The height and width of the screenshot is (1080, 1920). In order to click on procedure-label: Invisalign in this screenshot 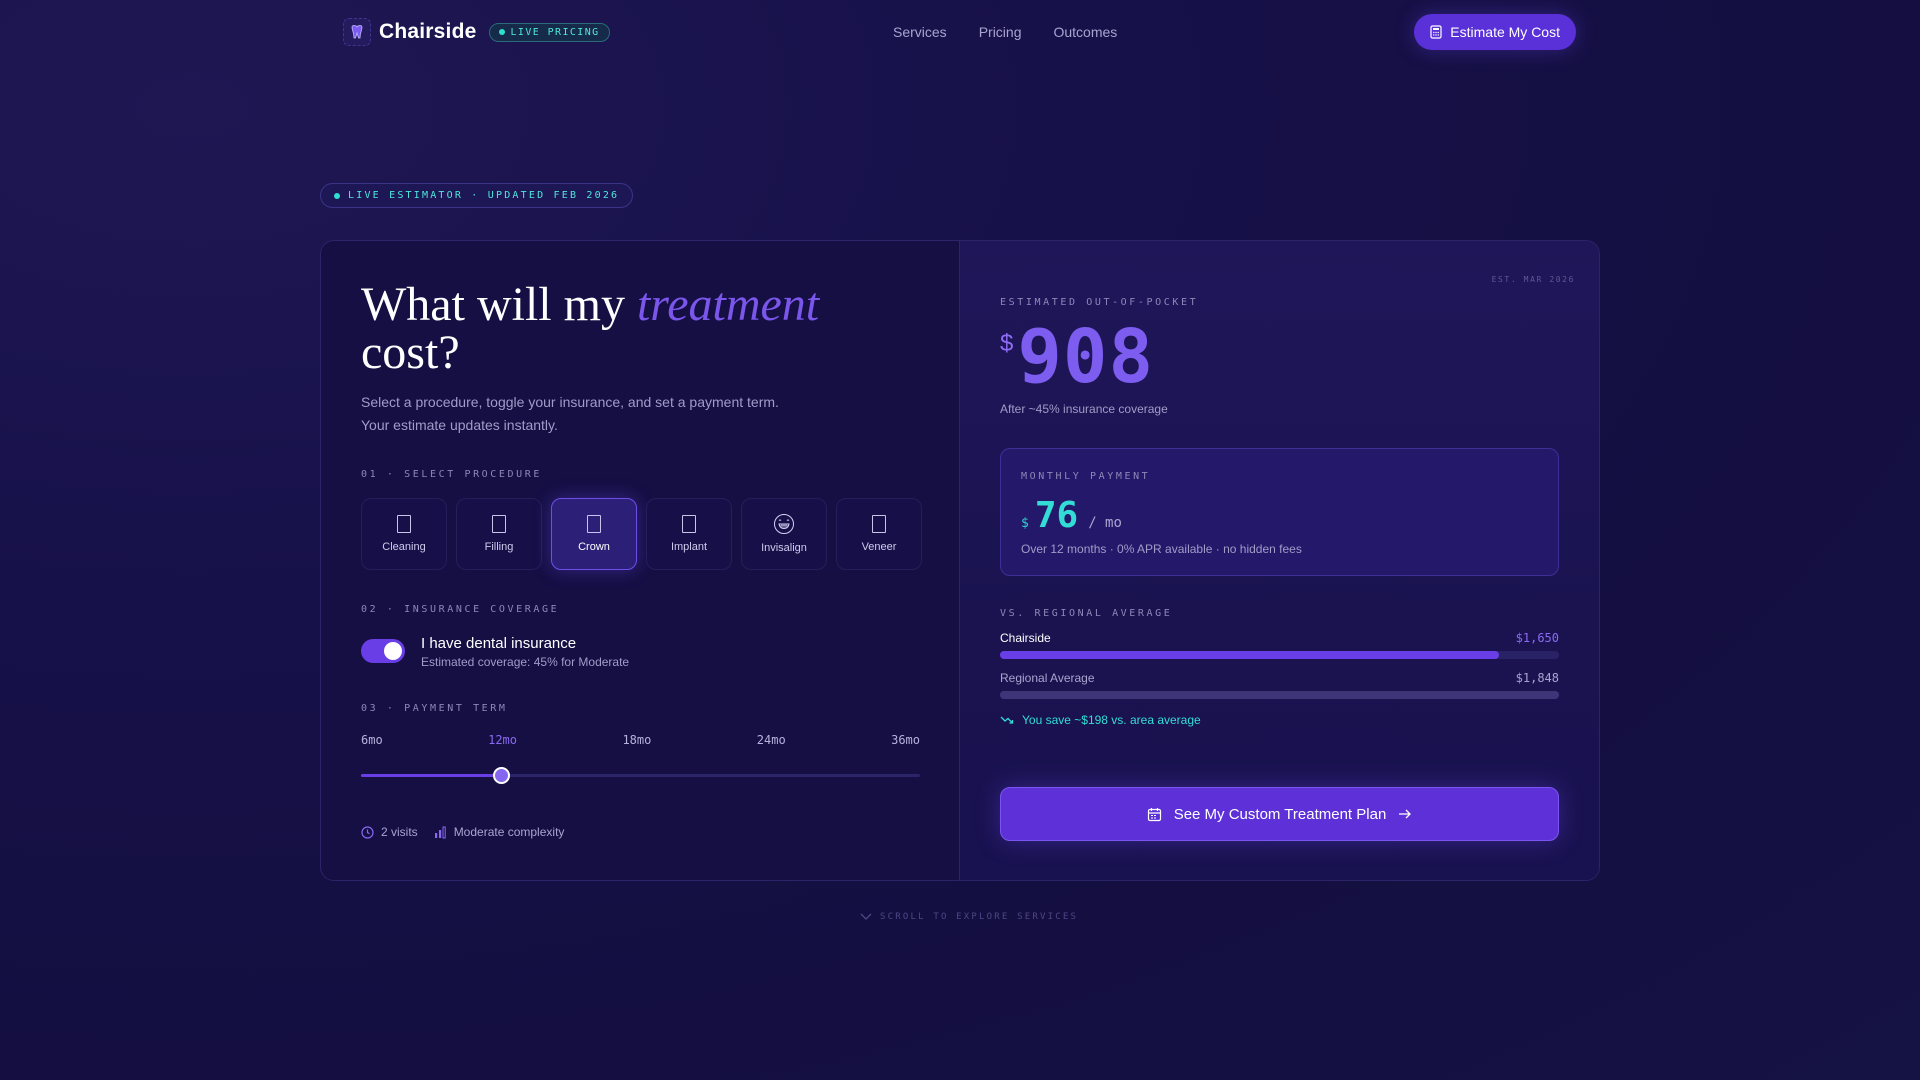, I will do `click(784, 548)`.